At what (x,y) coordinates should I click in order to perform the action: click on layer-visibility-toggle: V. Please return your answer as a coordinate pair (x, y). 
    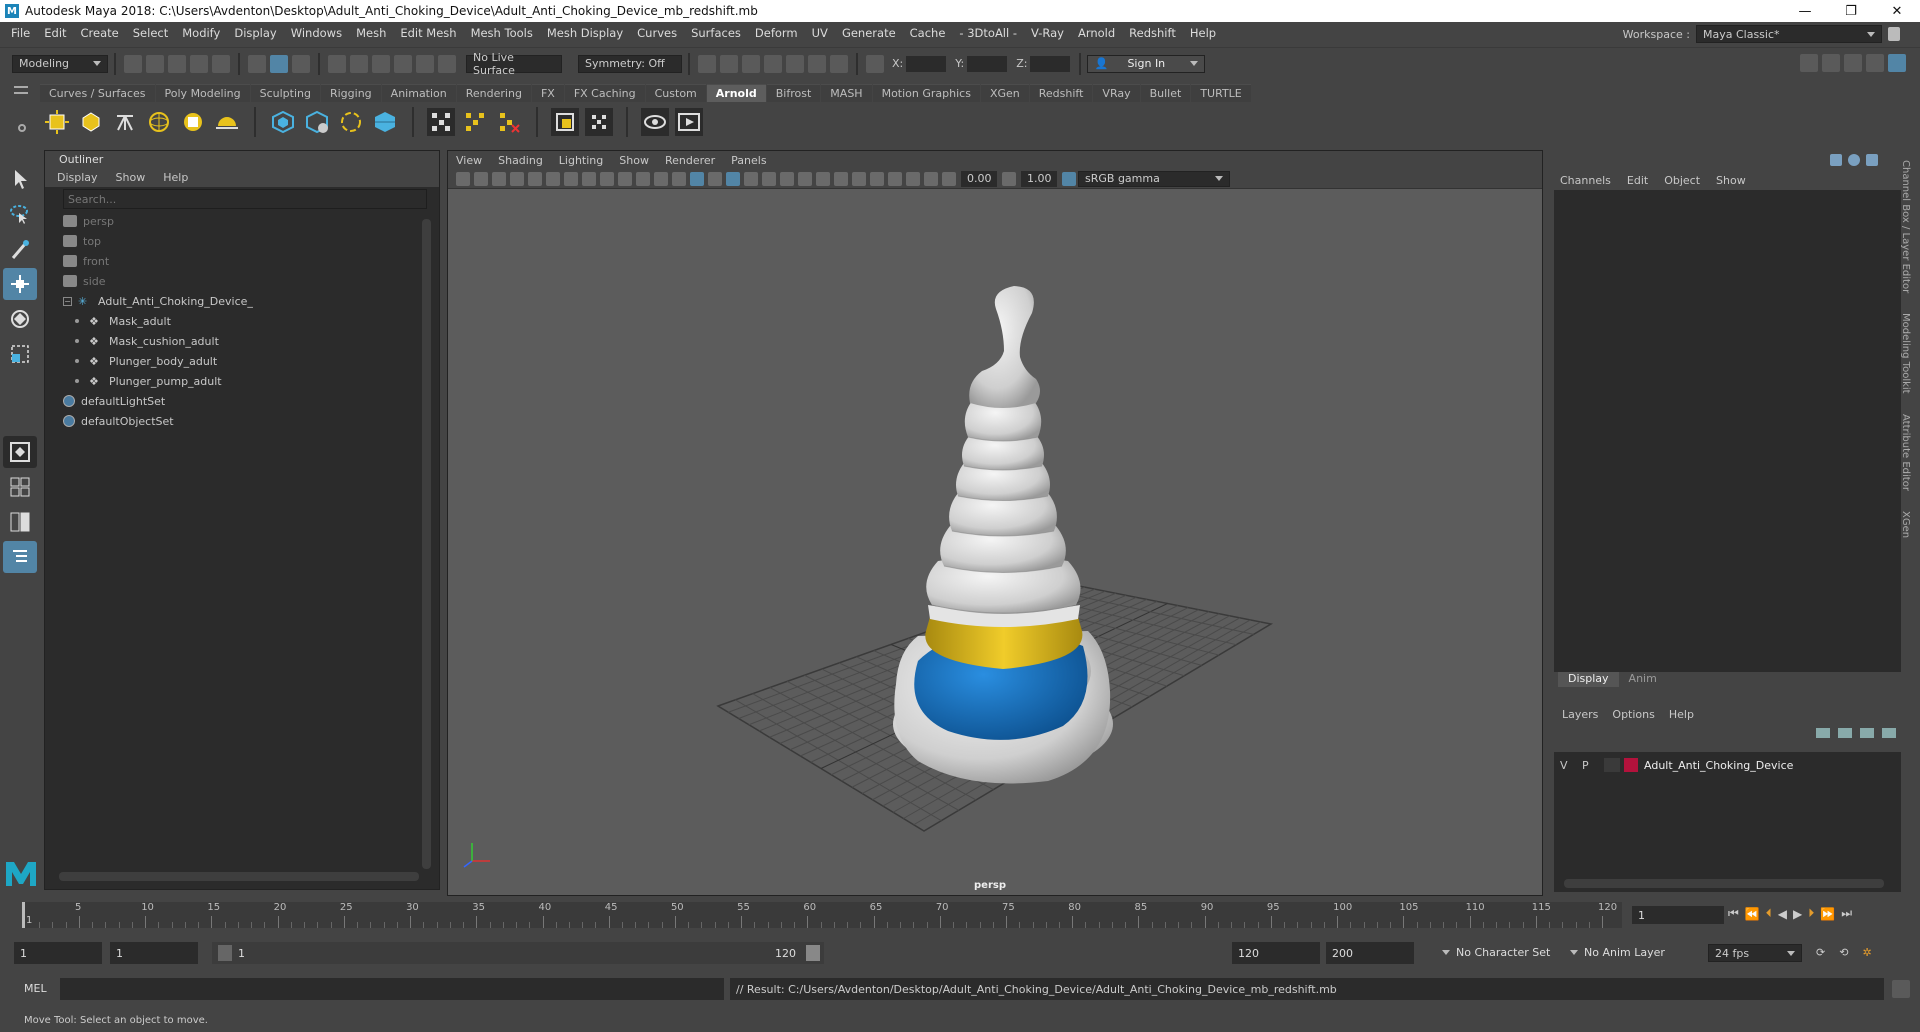
    Looking at the image, I should click on (1566, 765).